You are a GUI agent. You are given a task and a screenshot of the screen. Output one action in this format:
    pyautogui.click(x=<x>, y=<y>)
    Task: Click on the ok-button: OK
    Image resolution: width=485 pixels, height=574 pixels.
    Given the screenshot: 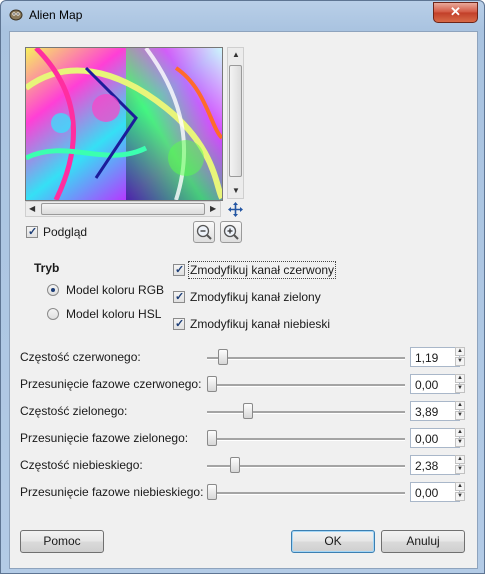 What is the action you would take?
    pyautogui.click(x=333, y=541)
    